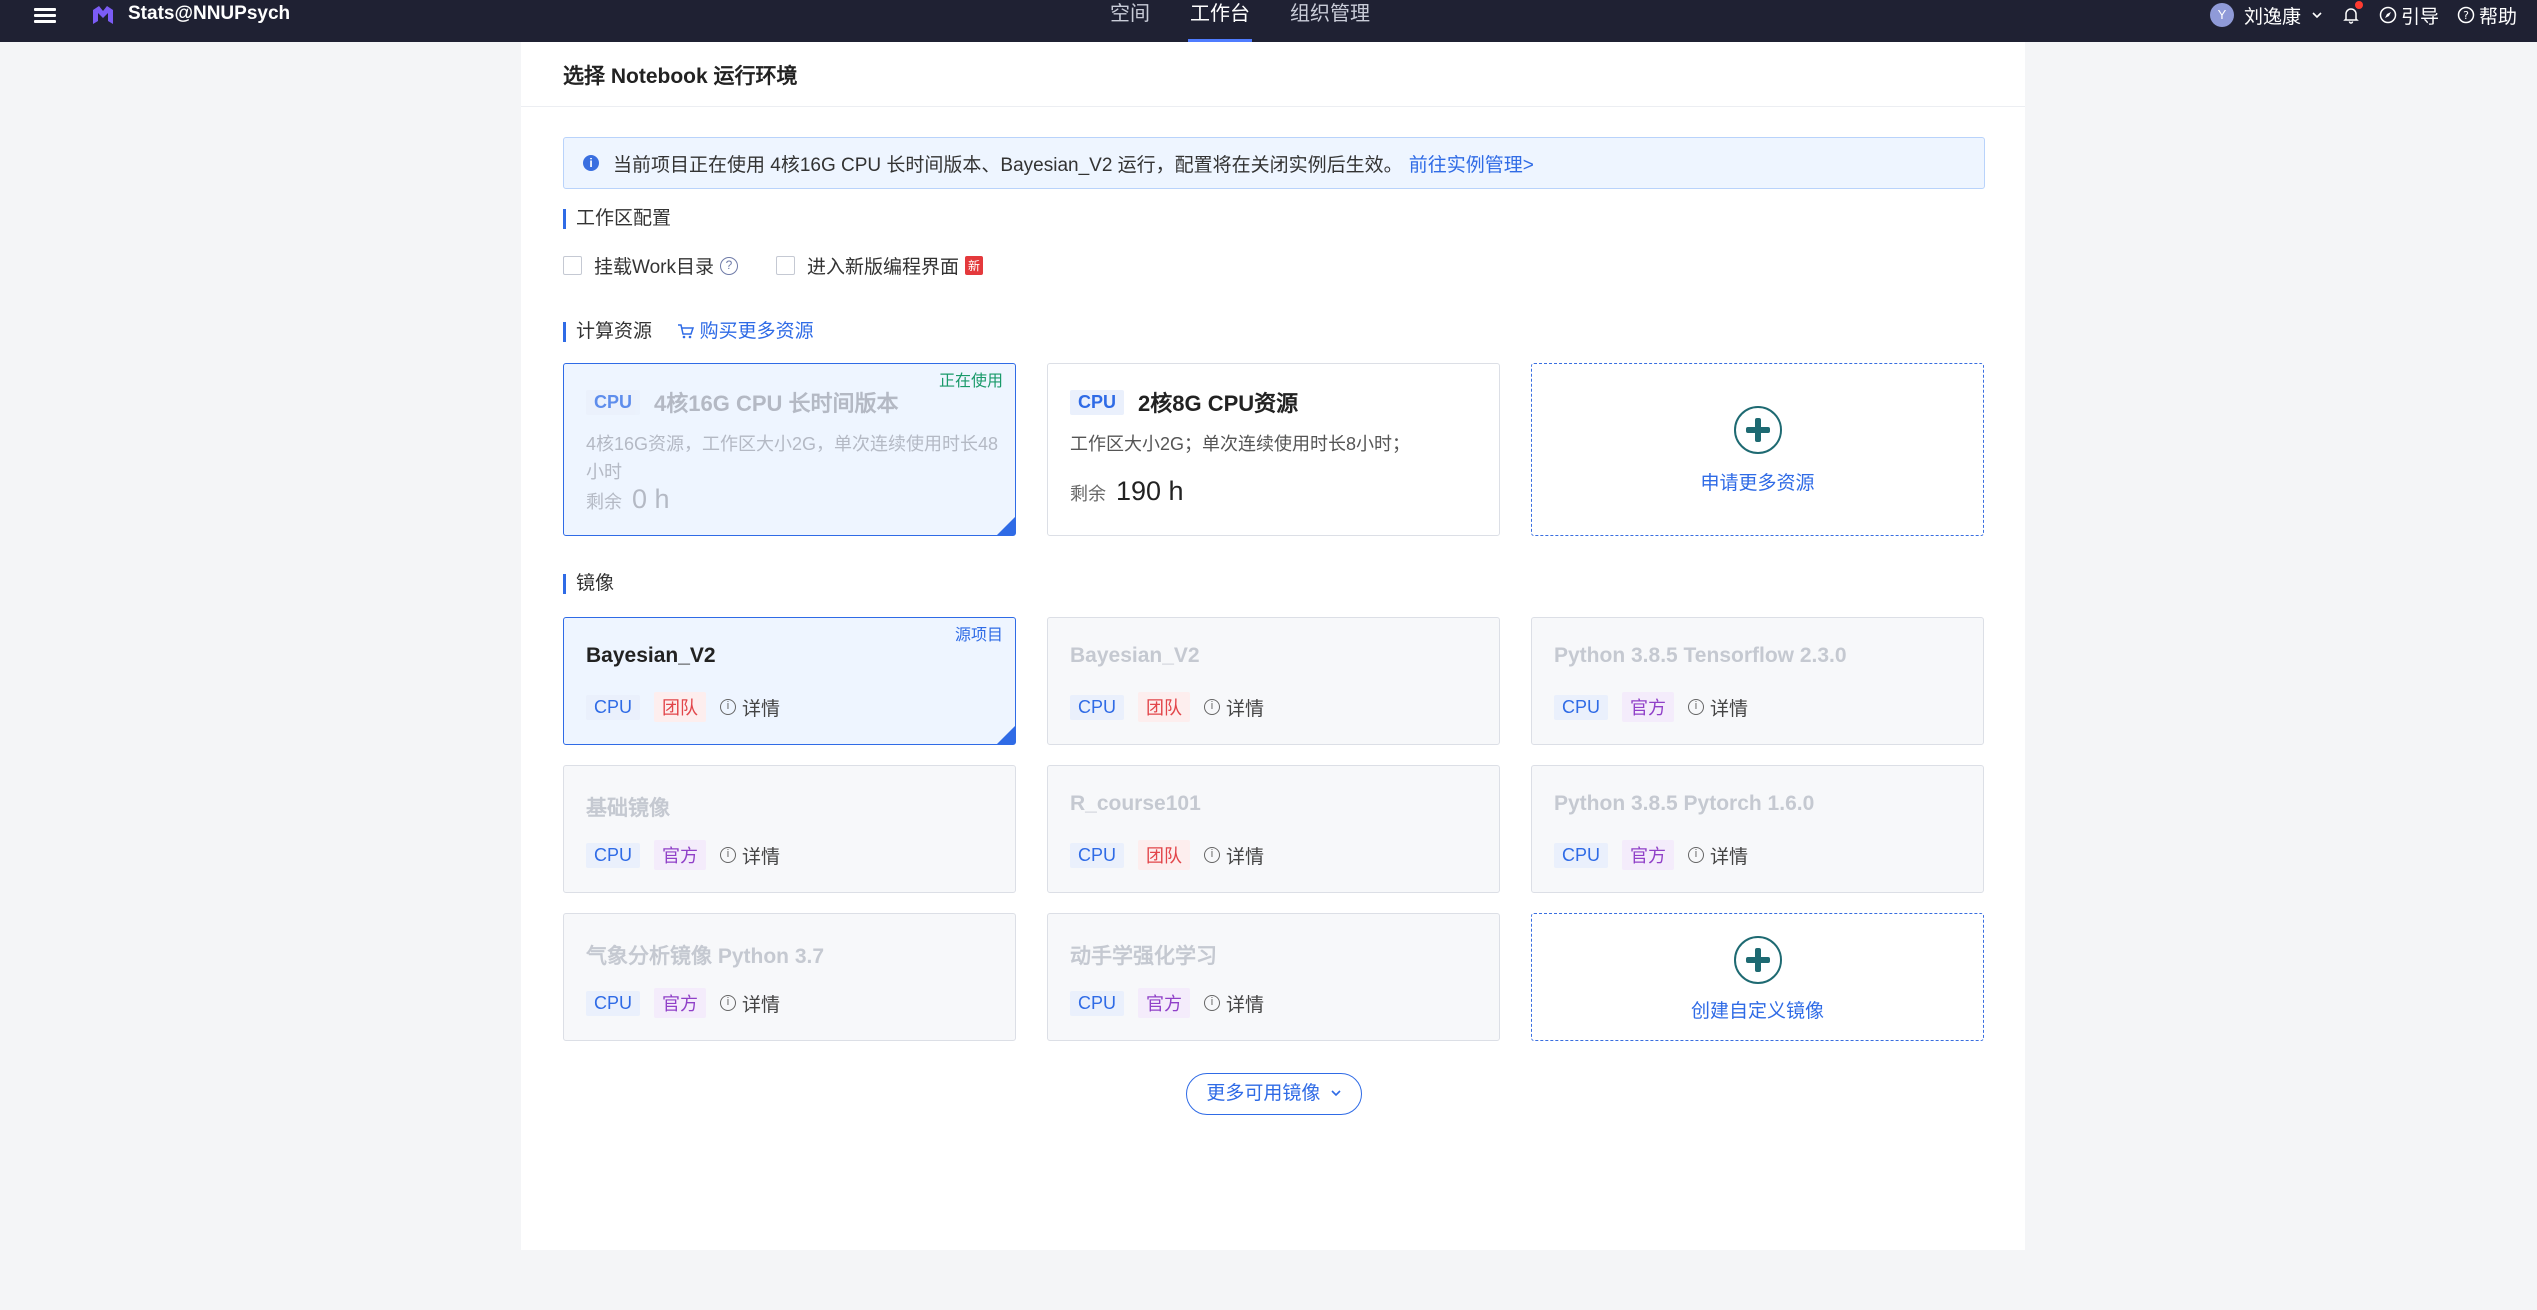 The image size is (2537, 1310). Describe the element at coordinates (1273, 829) in the screenshot. I see `image-card: R_course101 CPU 团队 i 详情` at that location.